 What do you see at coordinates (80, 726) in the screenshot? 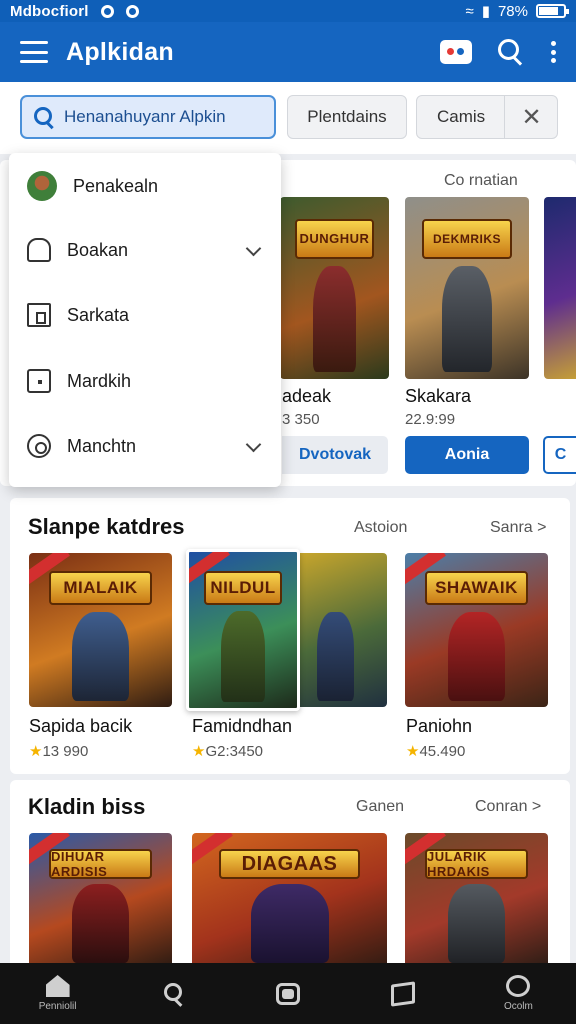
I see `game-title: Sapida bacik` at bounding box center [80, 726].